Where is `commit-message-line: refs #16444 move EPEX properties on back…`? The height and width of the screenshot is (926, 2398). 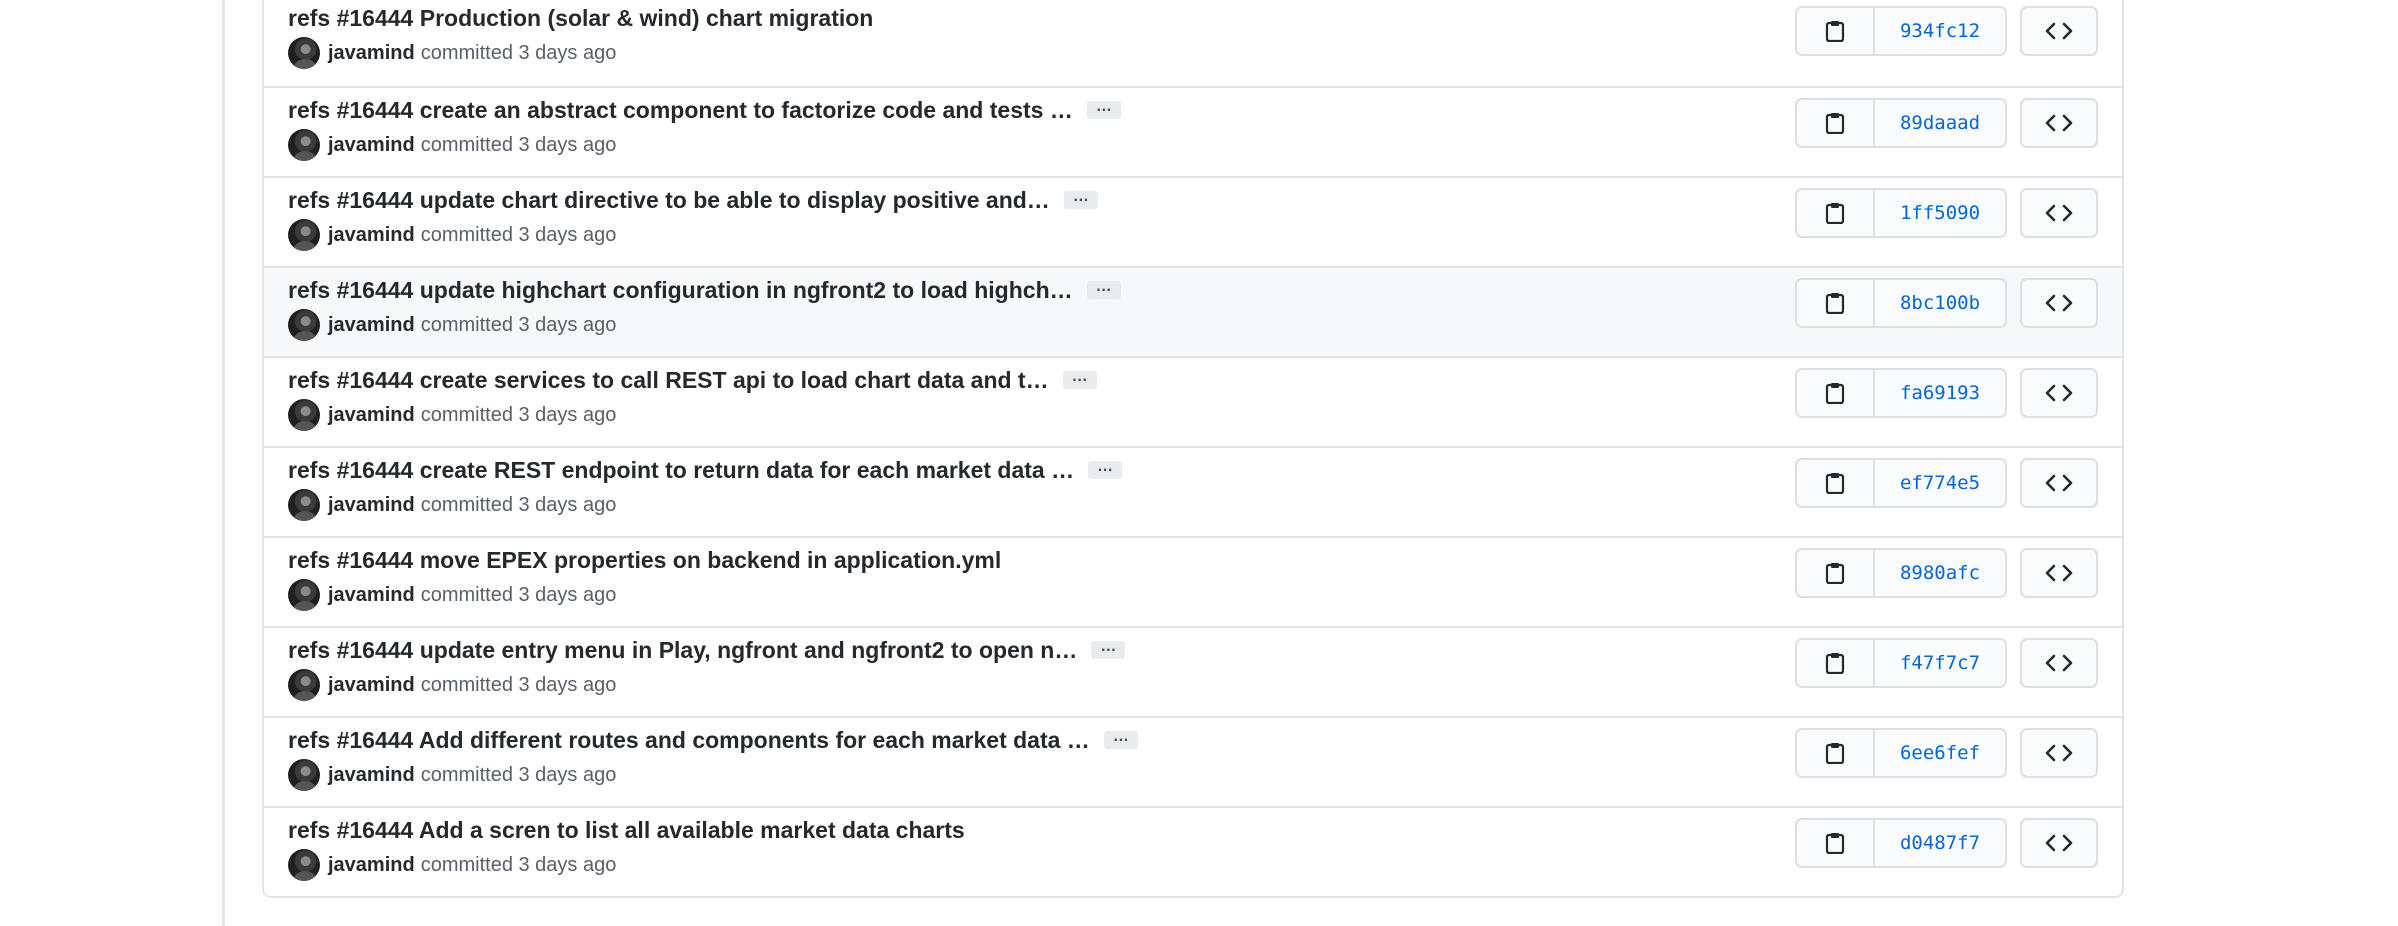 commit-message-line: refs #16444 move EPEX properties on back… is located at coordinates (644, 560).